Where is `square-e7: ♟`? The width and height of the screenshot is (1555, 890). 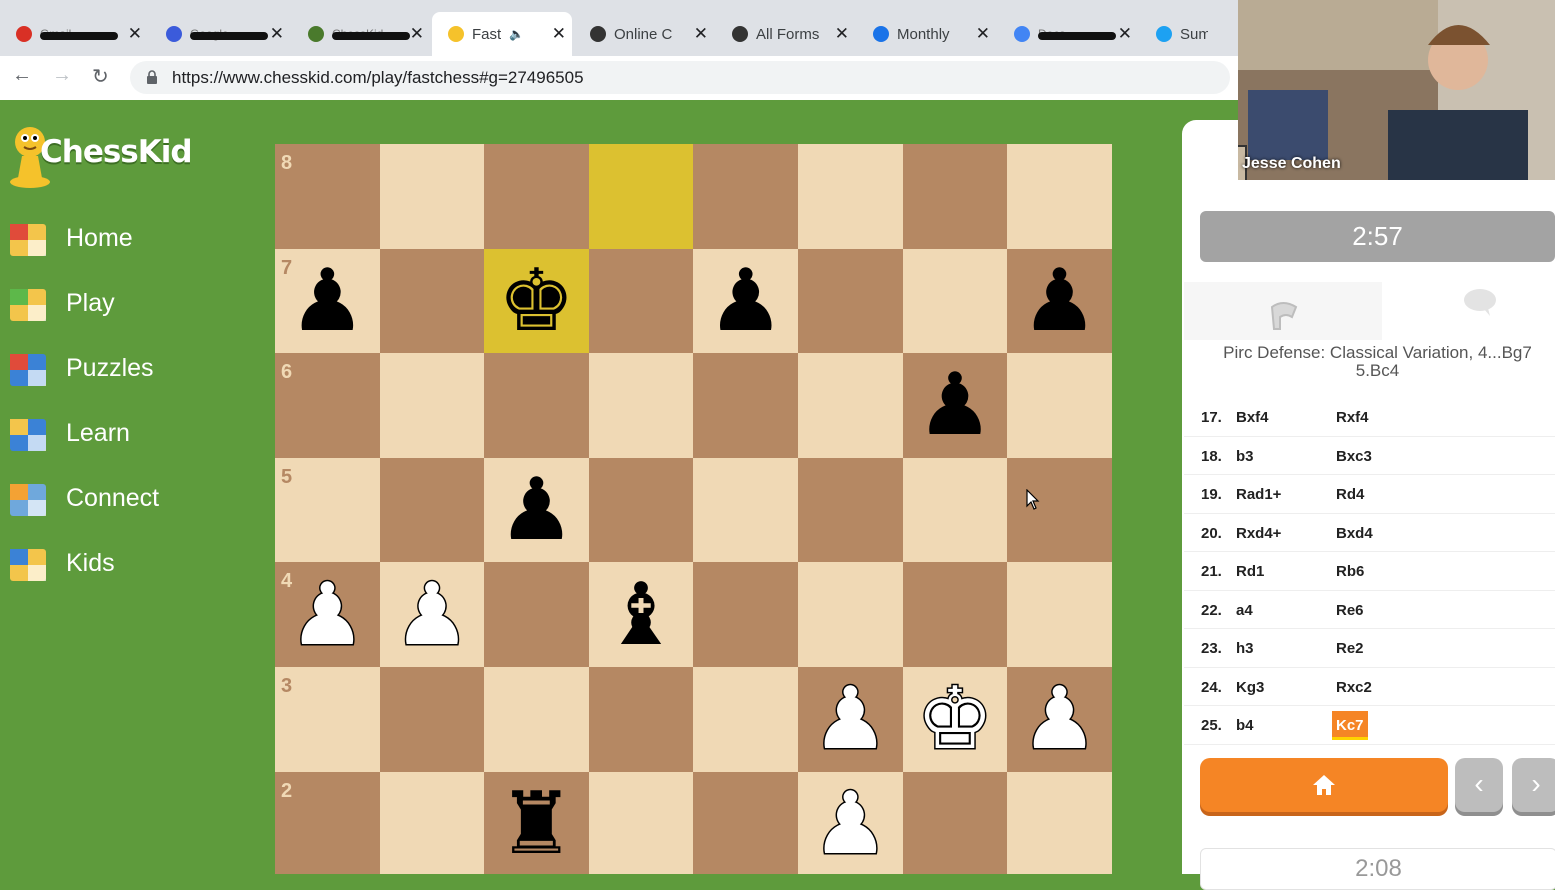 square-e7: ♟ is located at coordinates (745, 301).